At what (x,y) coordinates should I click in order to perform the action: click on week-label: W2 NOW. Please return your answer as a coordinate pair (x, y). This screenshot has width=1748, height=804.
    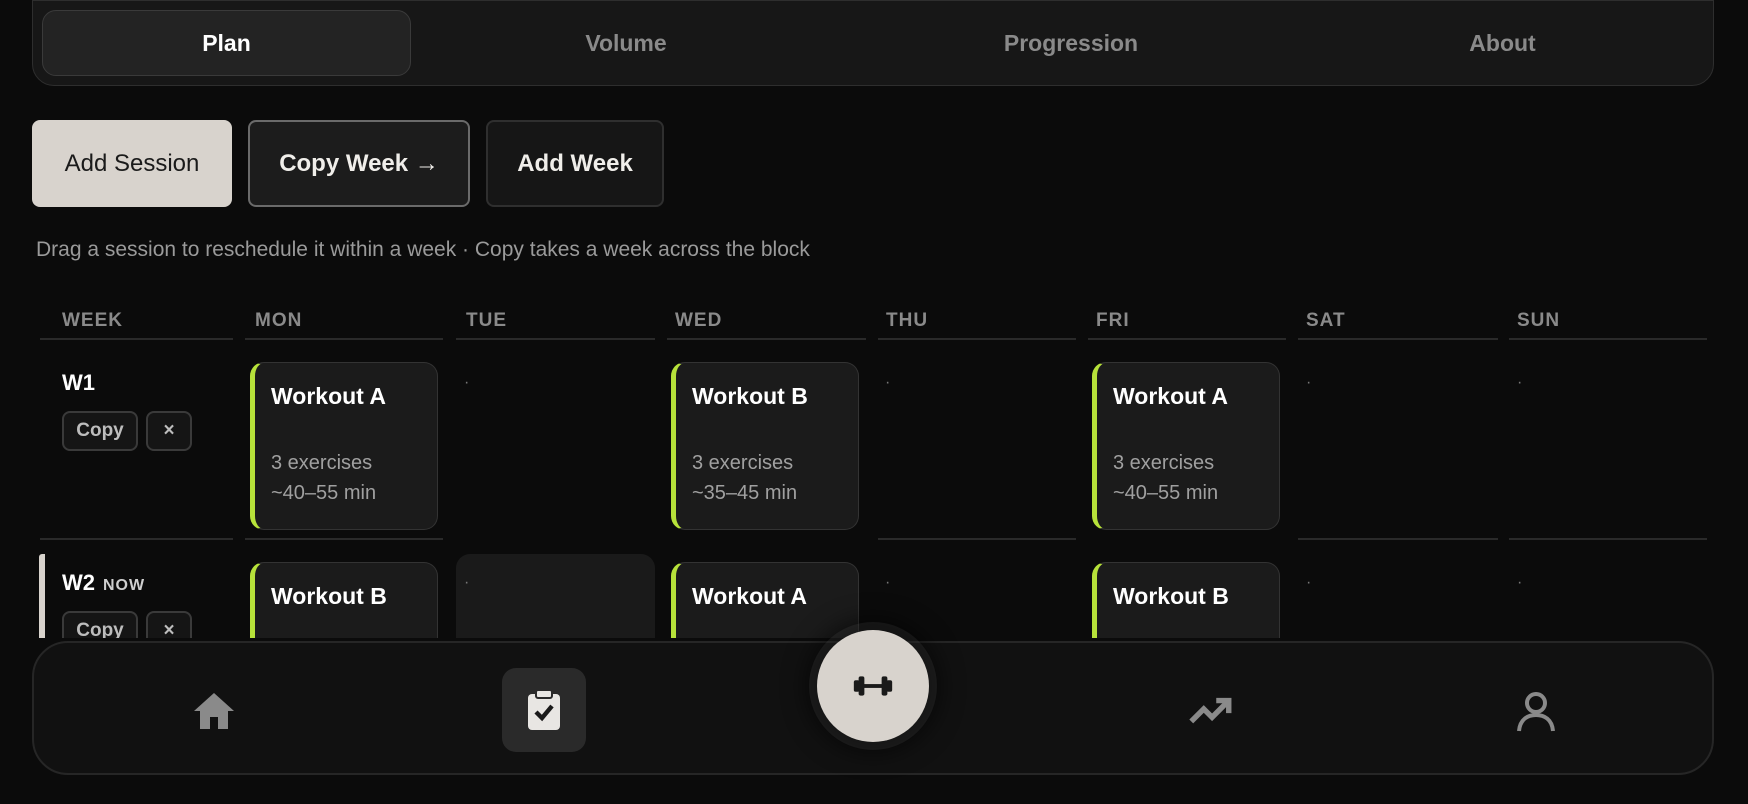
    Looking at the image, I should click on (103, 583).